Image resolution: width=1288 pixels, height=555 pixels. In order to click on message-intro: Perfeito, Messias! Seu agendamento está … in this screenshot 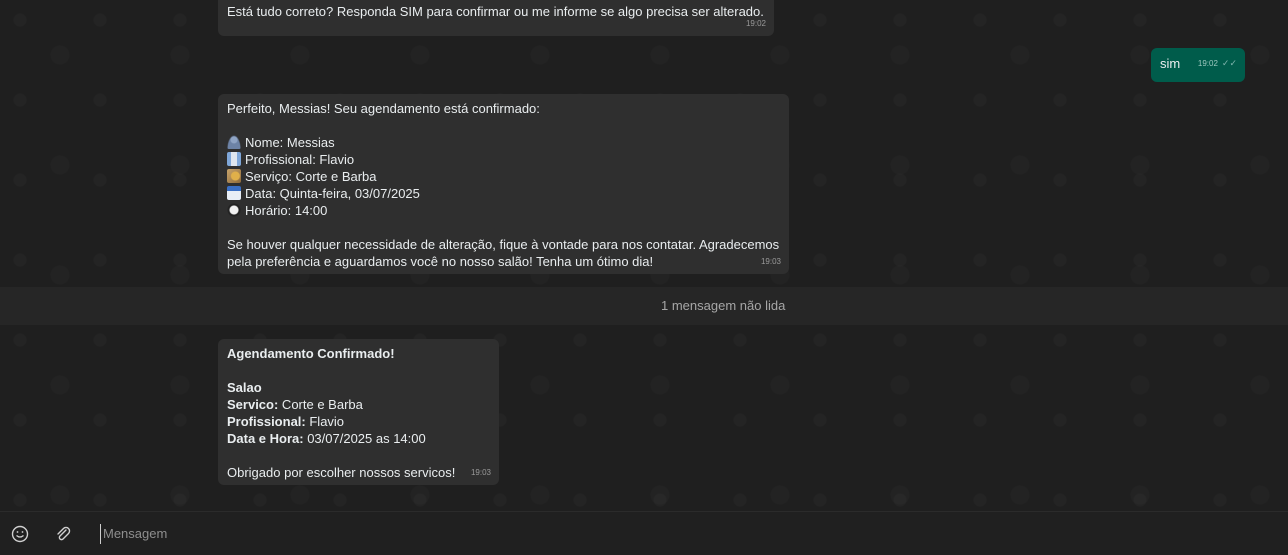, I will do `click(383, 108)`.